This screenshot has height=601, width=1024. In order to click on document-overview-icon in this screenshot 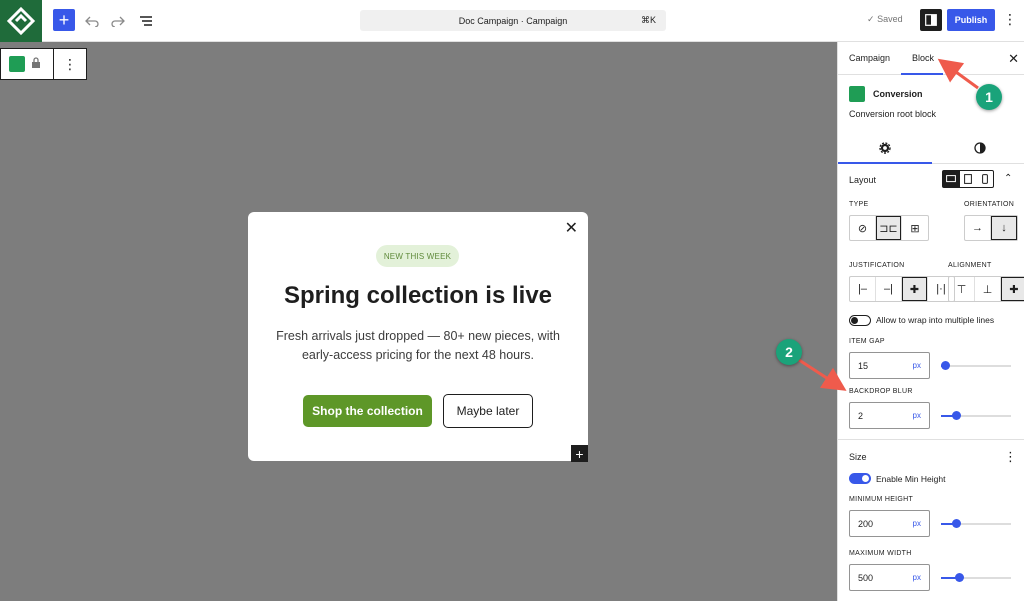, I will do `click(146, 21)`.